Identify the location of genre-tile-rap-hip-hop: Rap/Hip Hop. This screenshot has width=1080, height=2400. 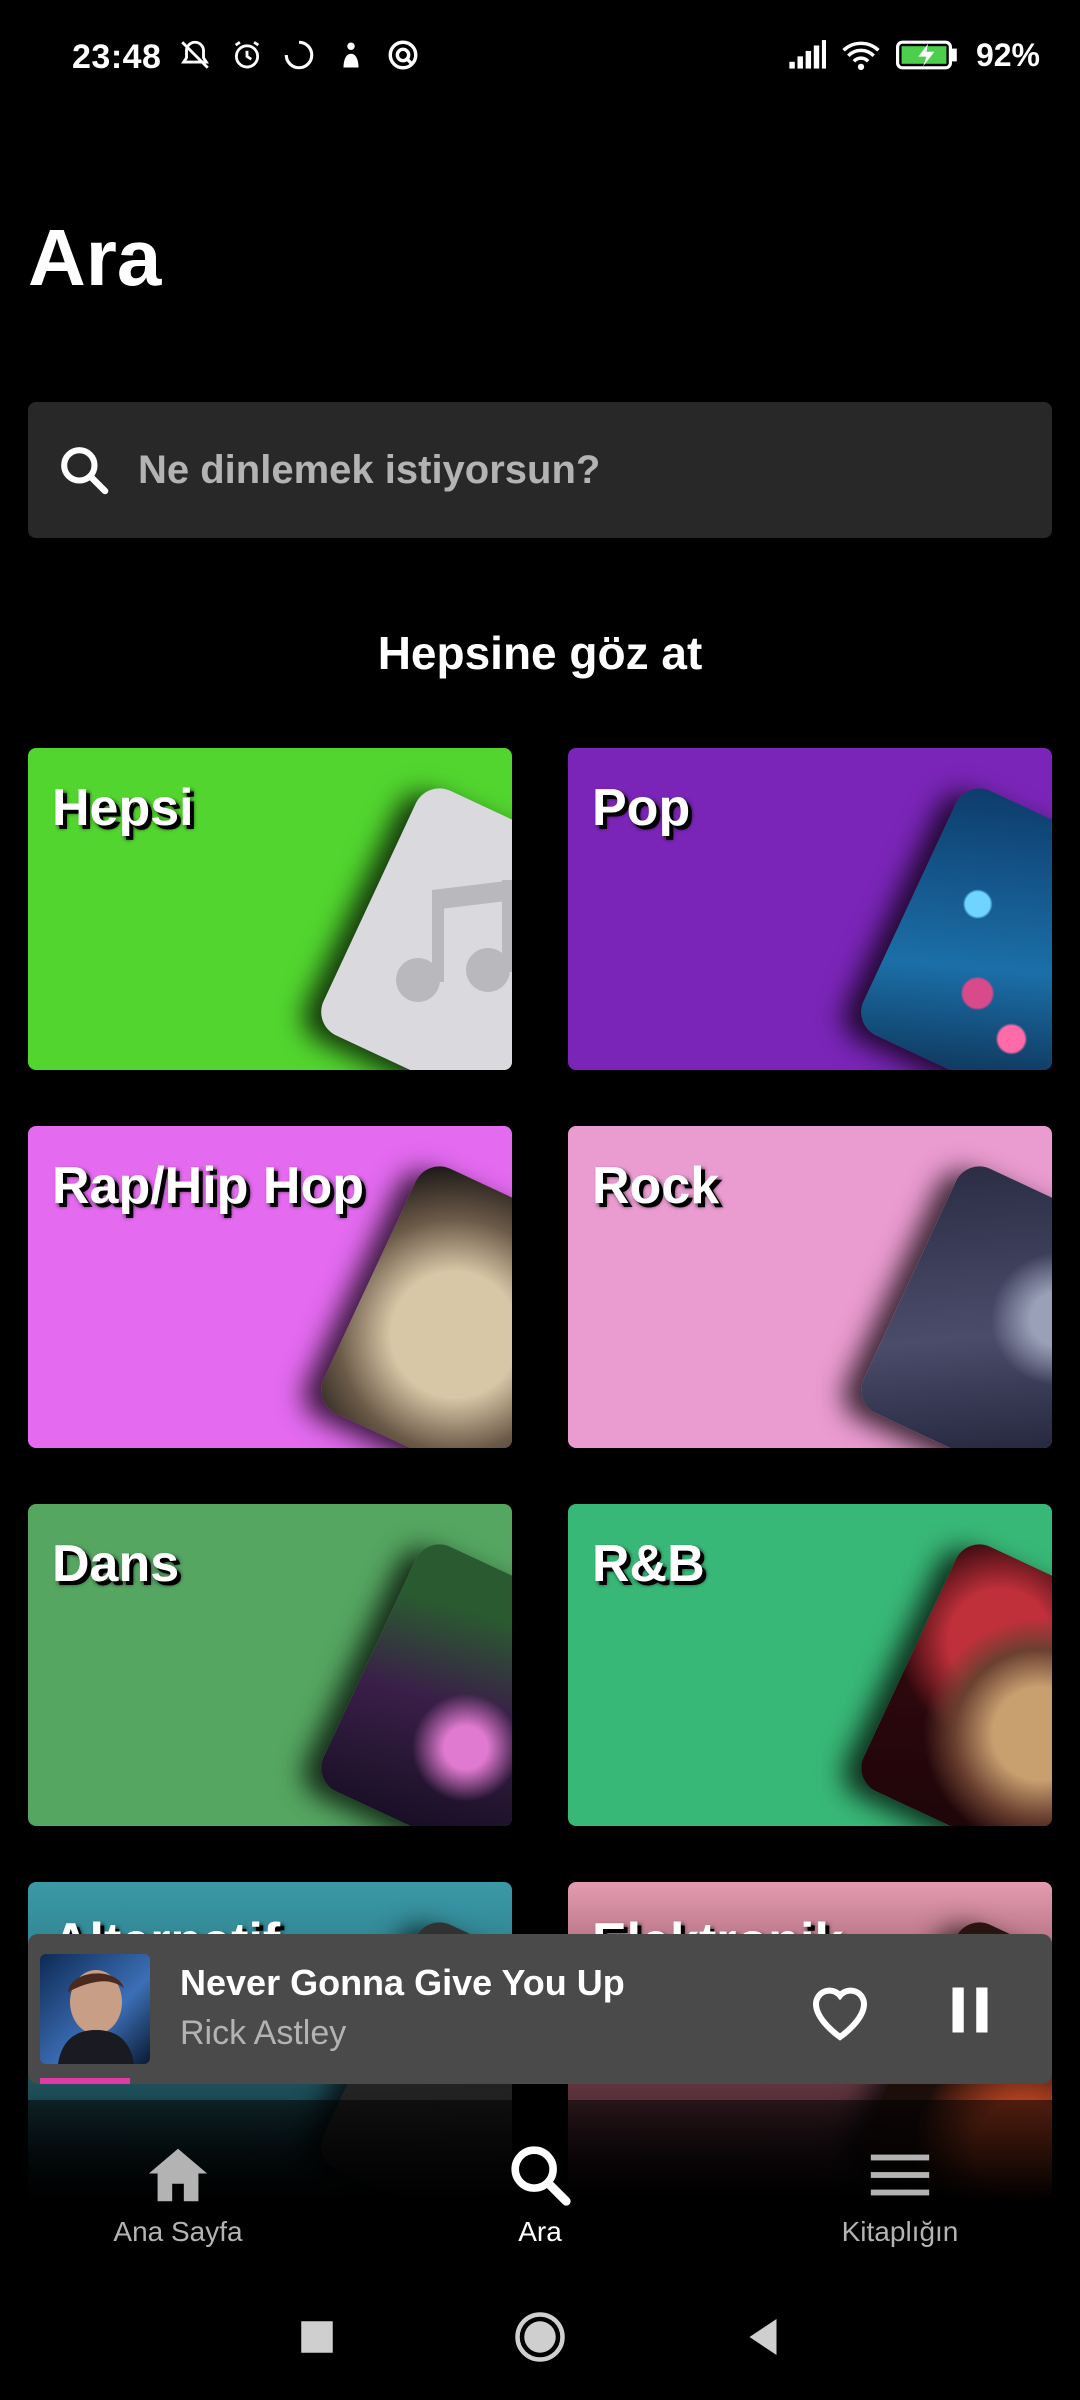
(270, 1287).